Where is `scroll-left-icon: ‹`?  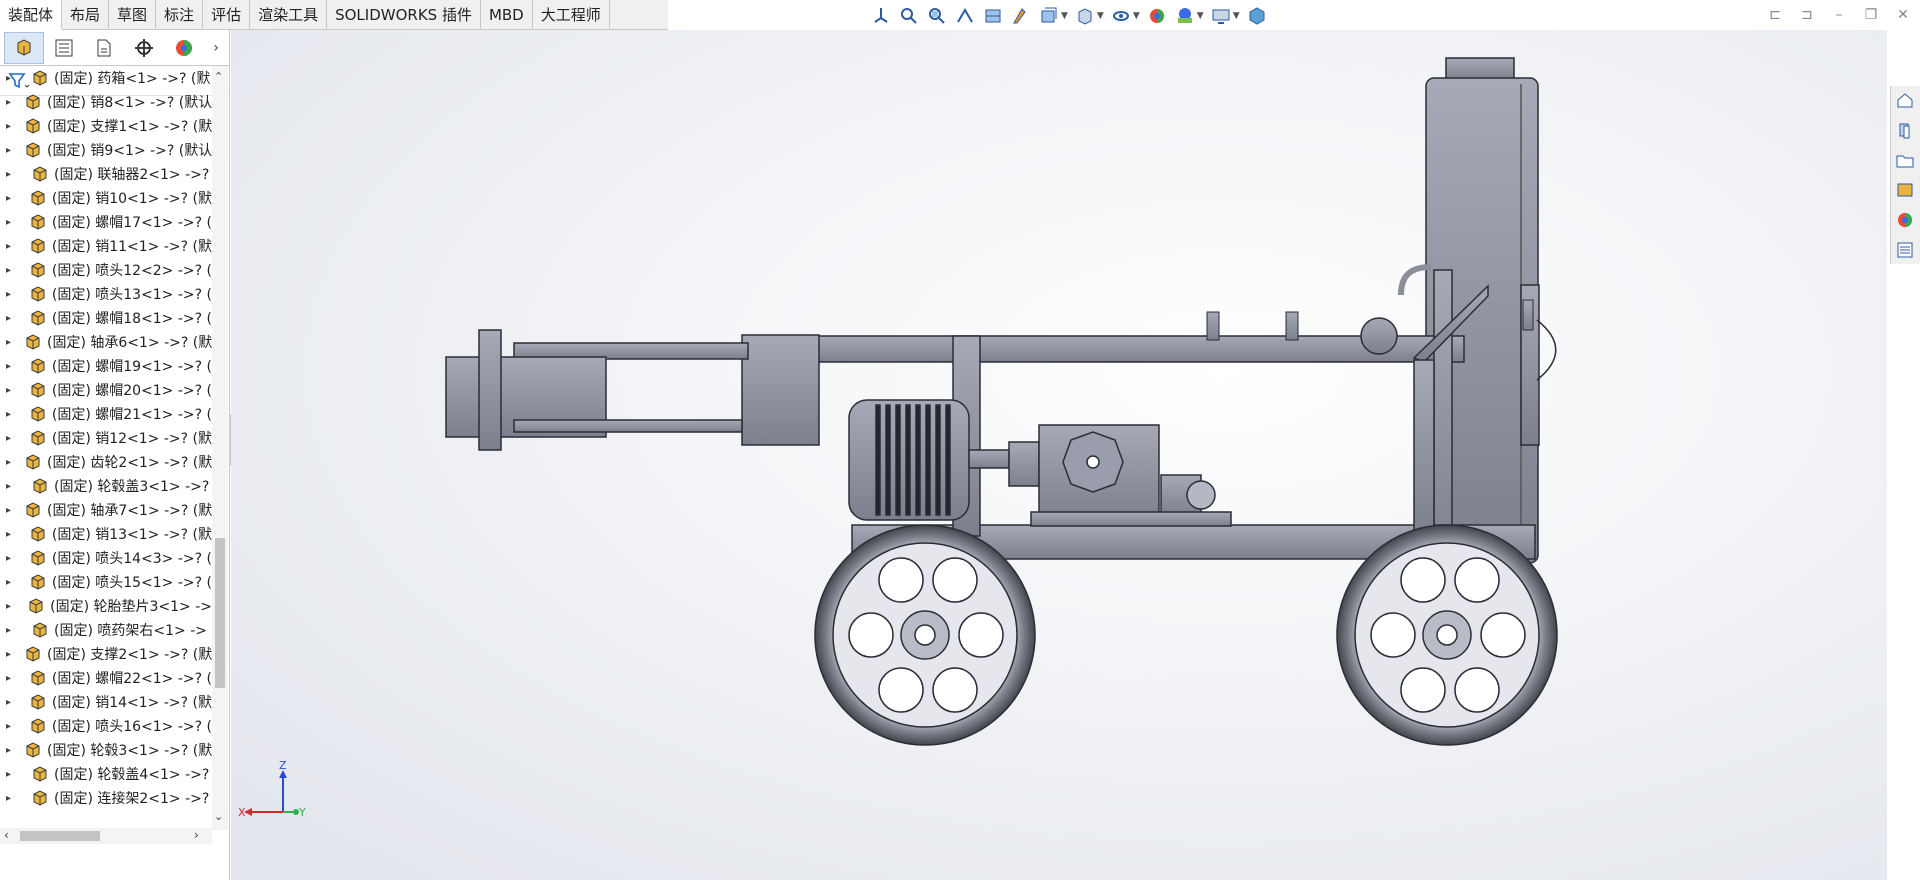 scroll-left-icon: ‹ is located at coordinates (6, 835).